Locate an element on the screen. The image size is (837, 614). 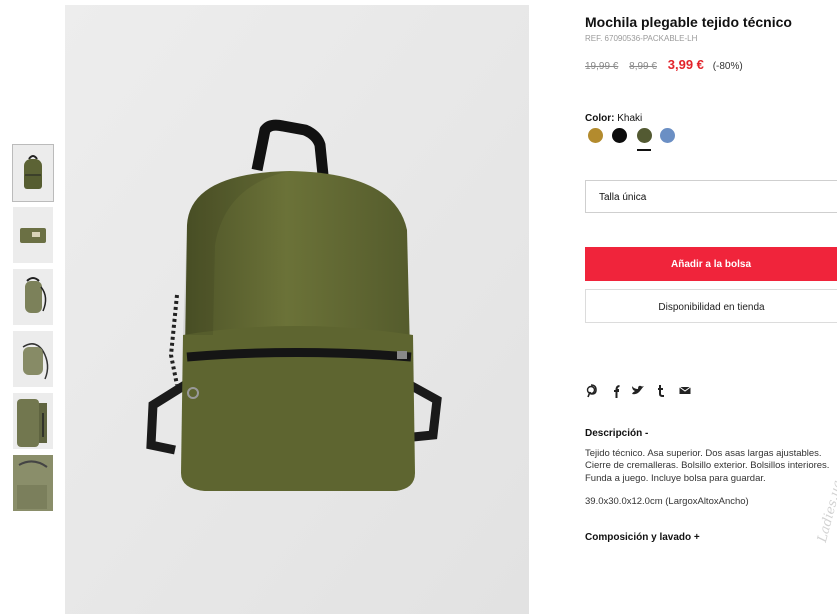
thumbnail-gallery is located at coordinates (33, 330).